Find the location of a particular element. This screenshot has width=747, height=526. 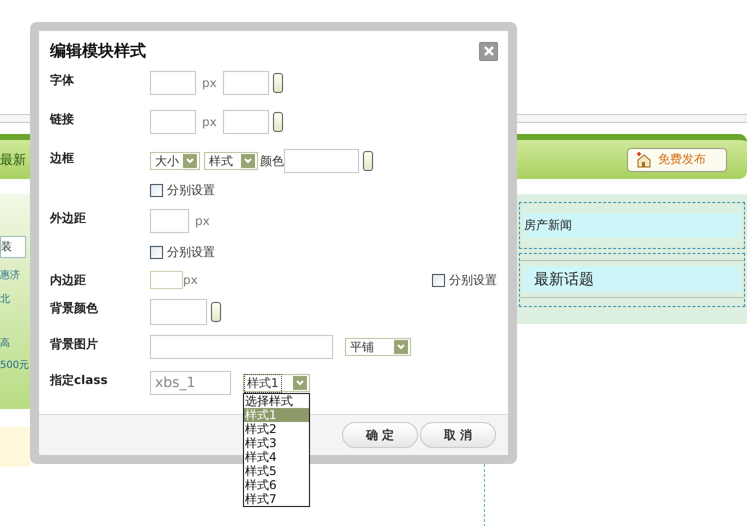

dropdown-option: 样式2 is located at coordinates (276, 429).